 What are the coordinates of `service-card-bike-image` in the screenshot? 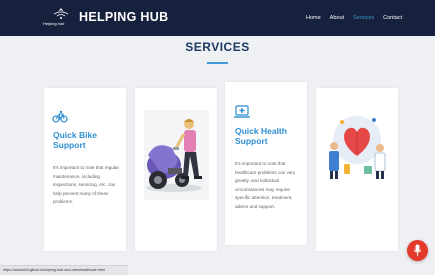 It's located at (176, 169).